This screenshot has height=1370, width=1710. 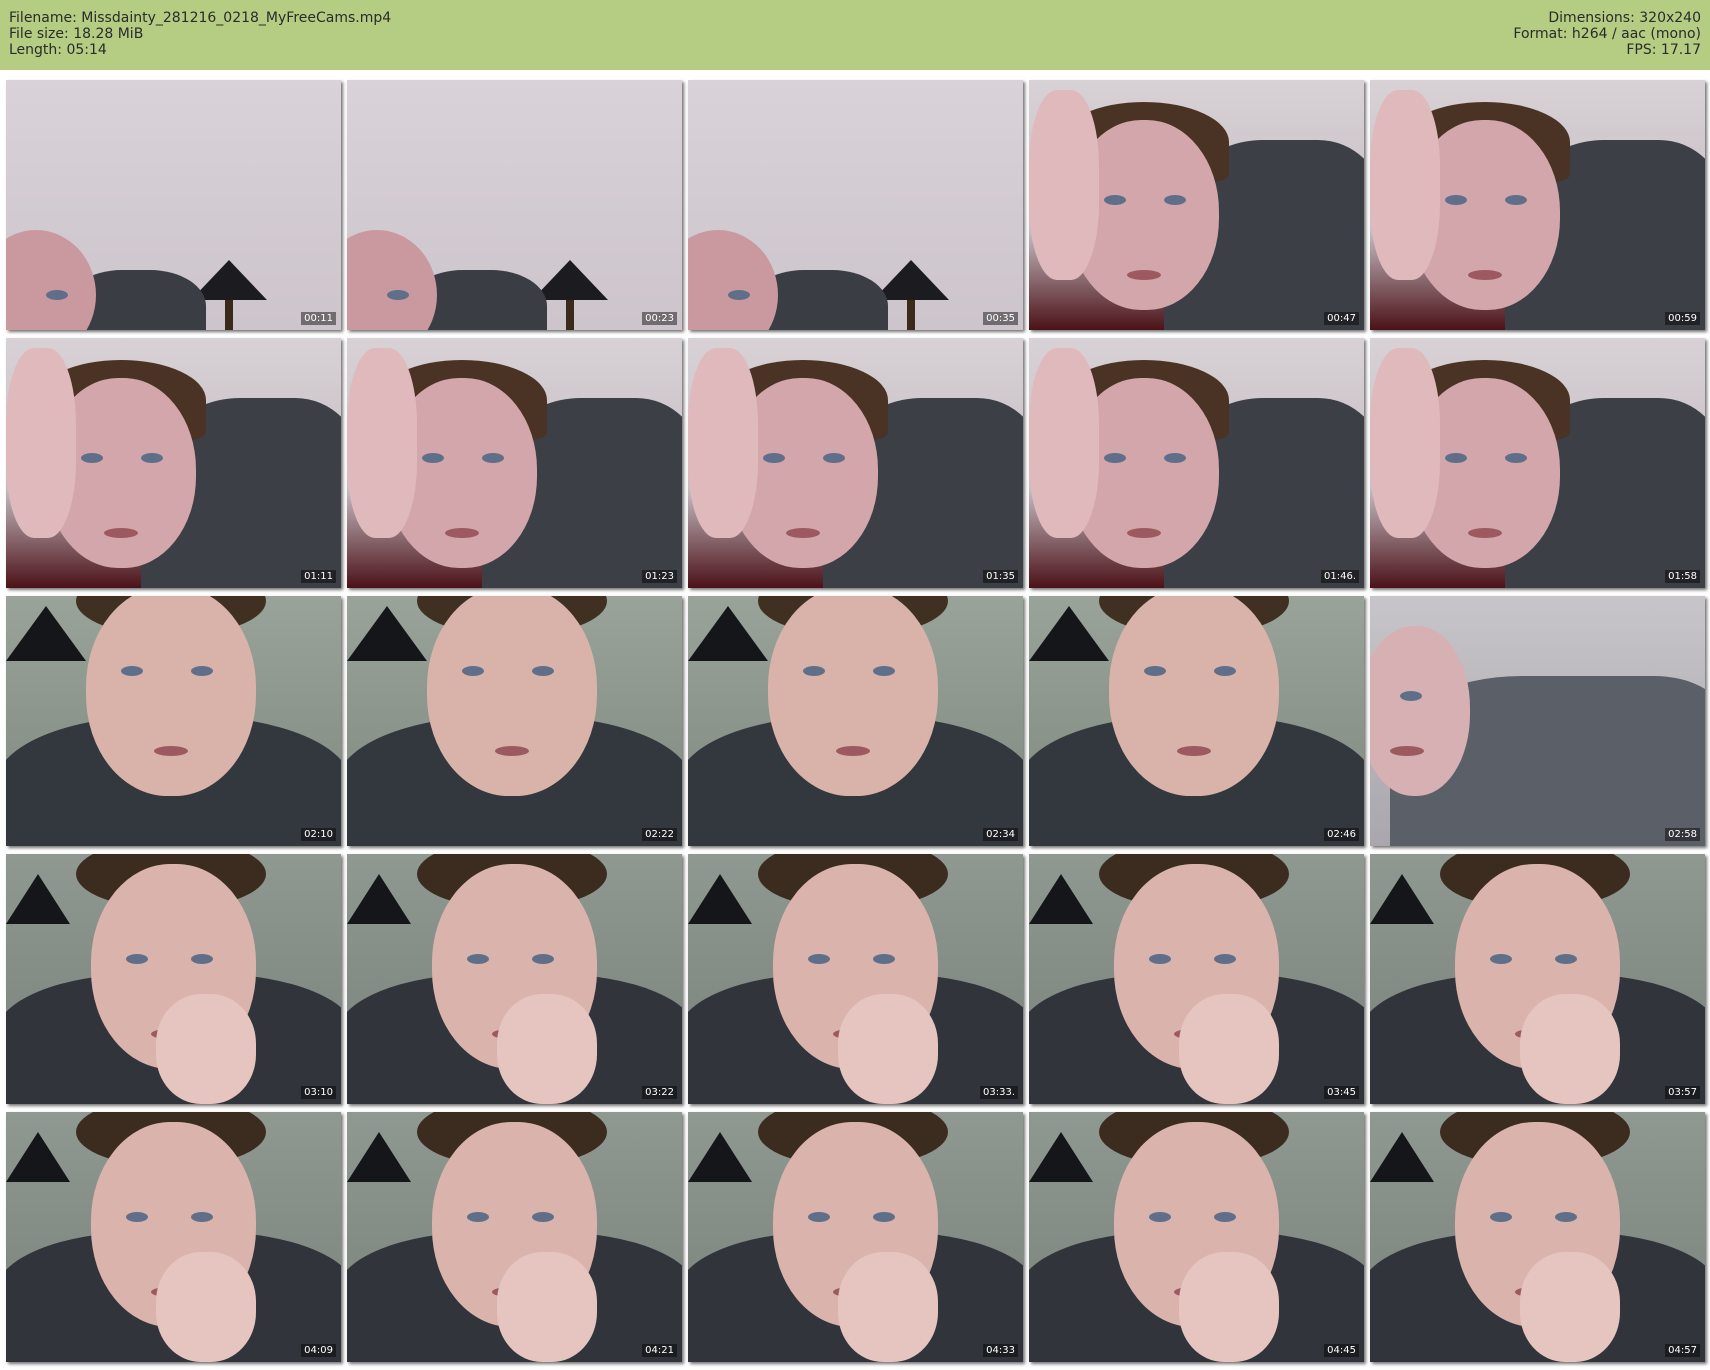 I want to click on video-thumbnail: 04:33, so click(x=855, y=1237).